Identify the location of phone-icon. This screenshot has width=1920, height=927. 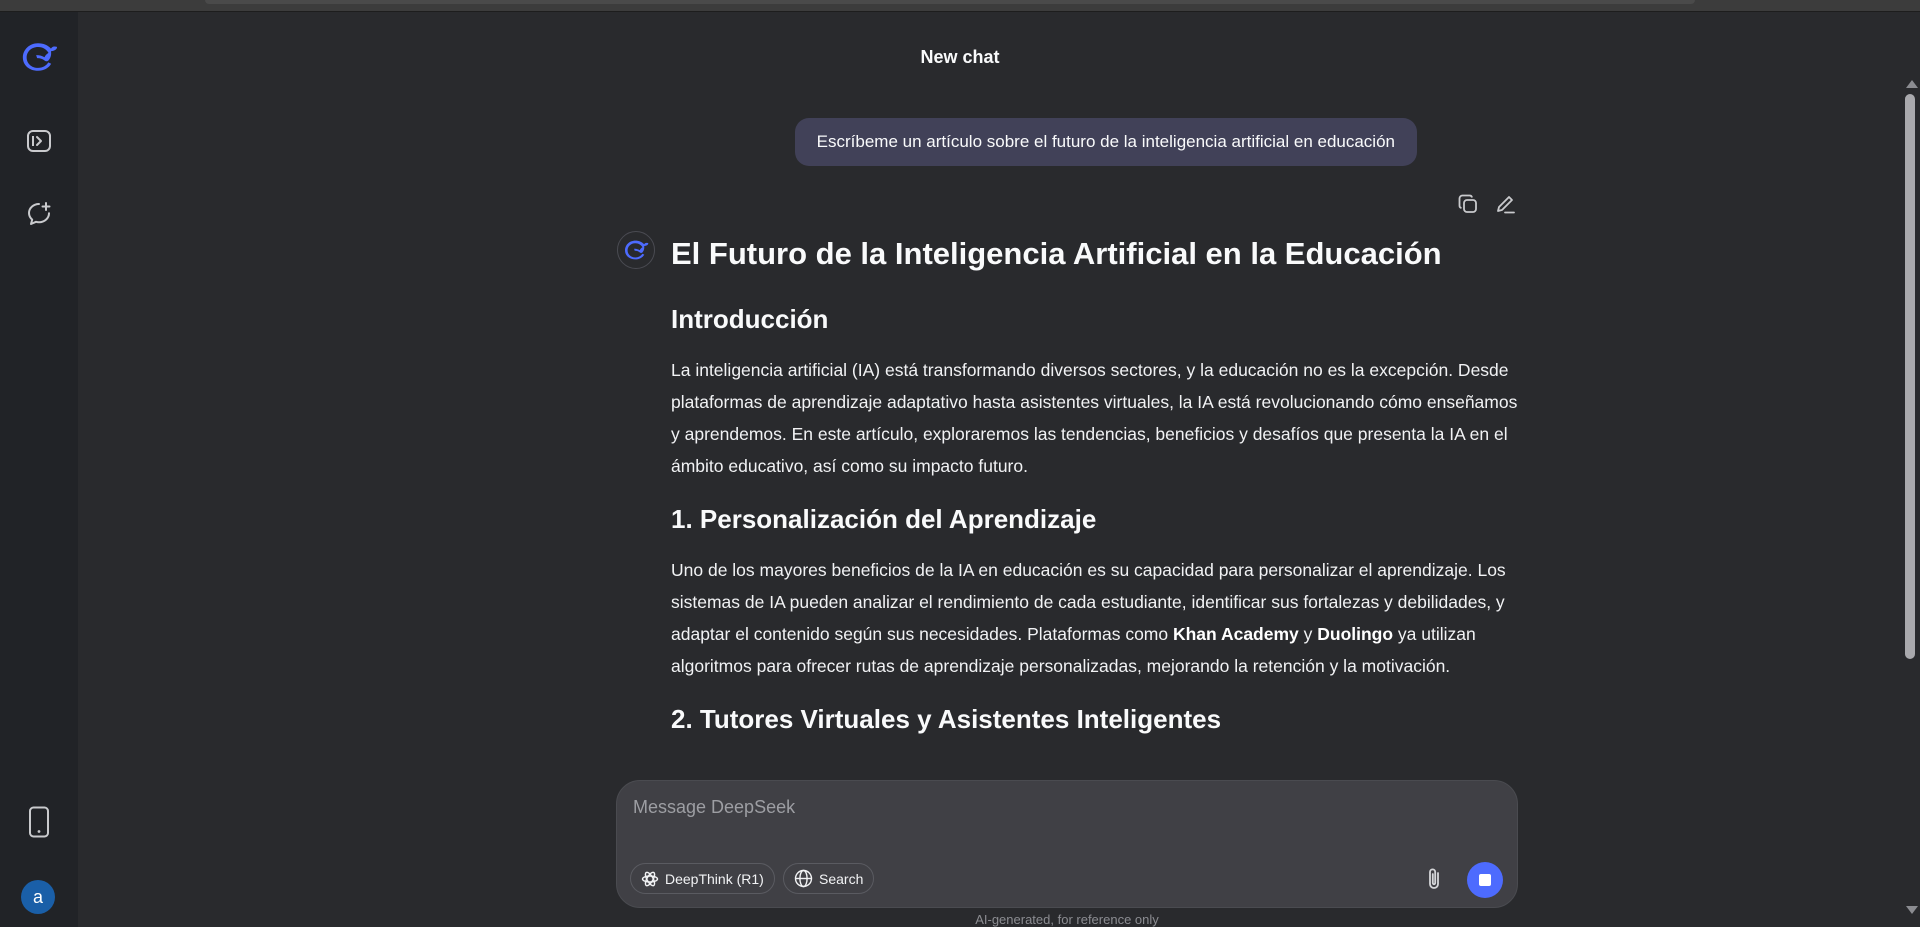
(39, 822).